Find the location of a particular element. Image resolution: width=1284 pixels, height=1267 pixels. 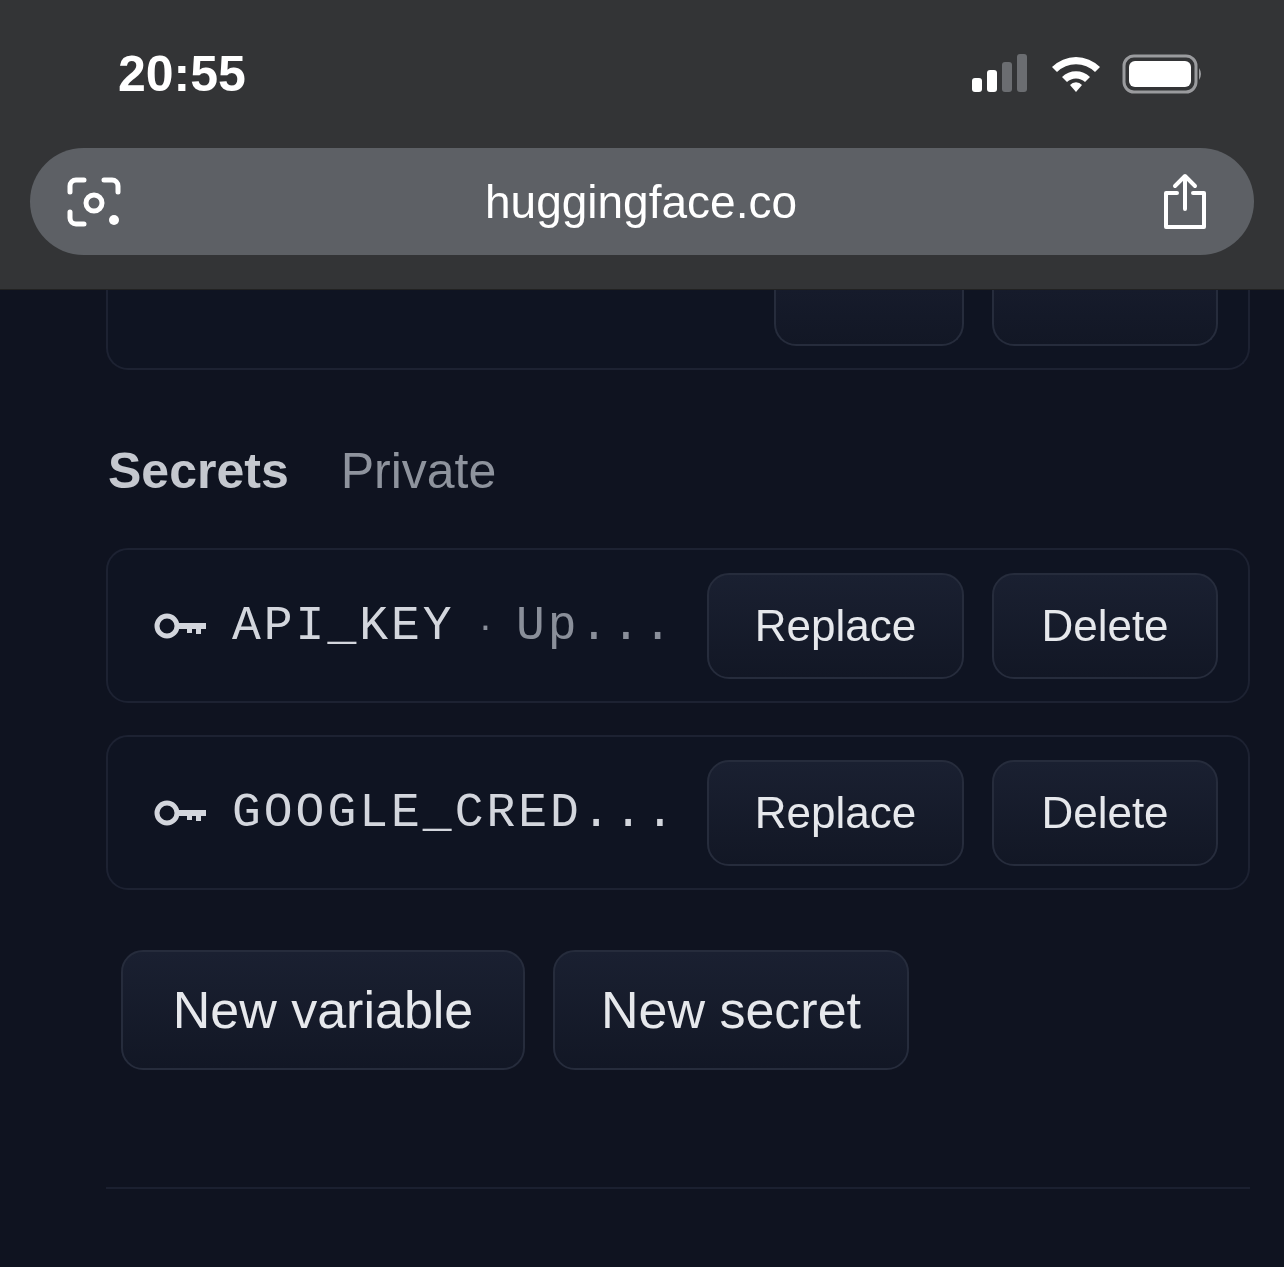

status-time: 20:55 is located at coordinates (182, 74).